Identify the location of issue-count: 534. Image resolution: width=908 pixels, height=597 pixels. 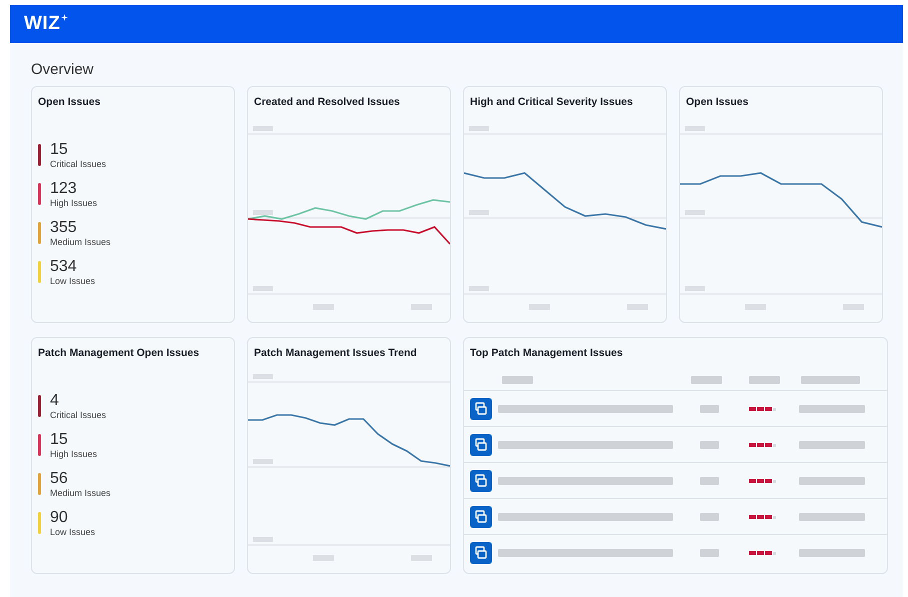
(64, 266).